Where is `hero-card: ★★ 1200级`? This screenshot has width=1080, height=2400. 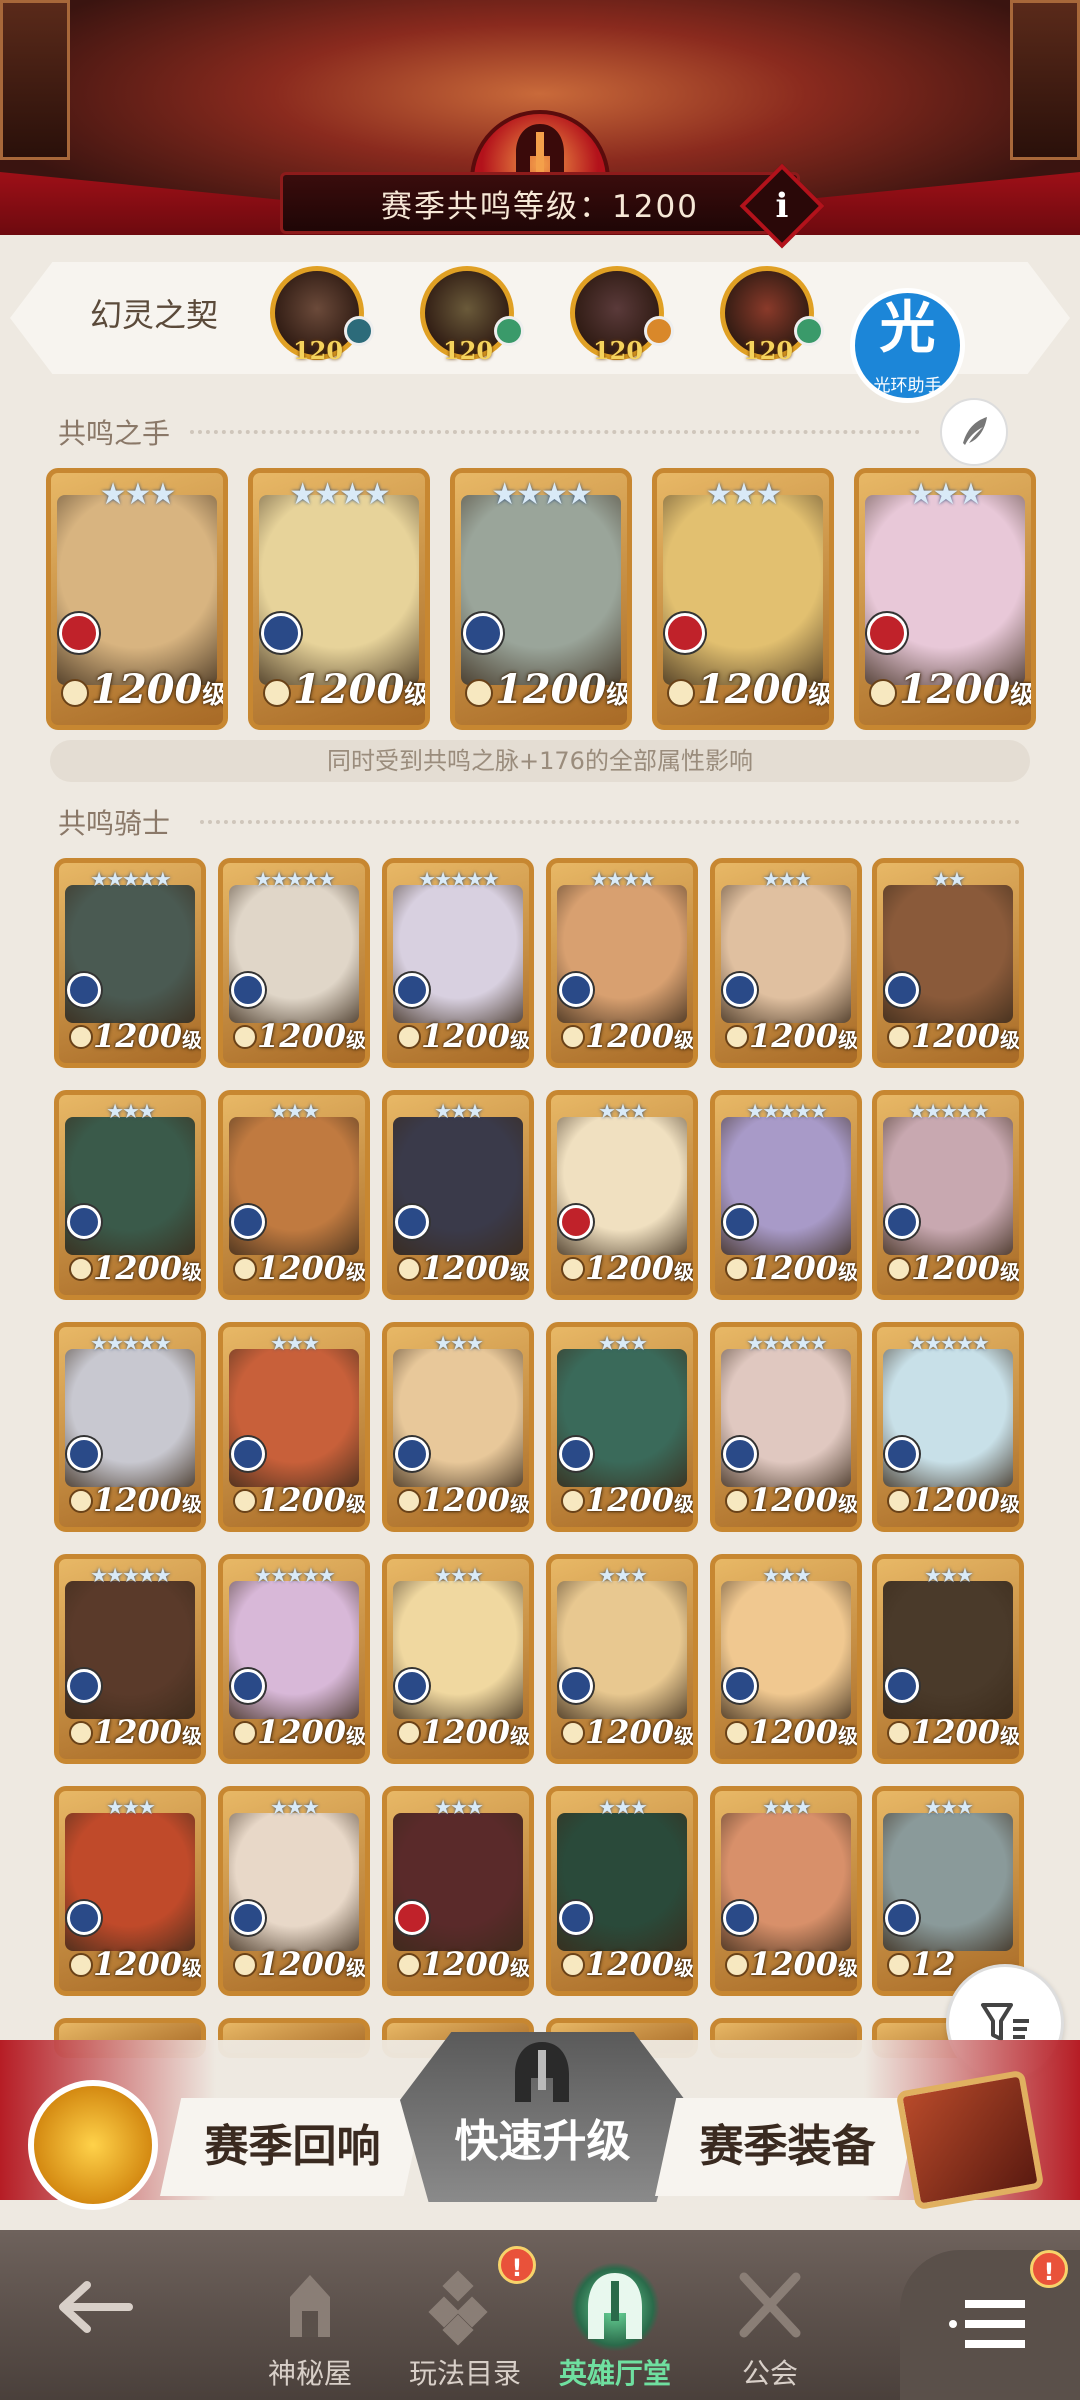 hero-card: ★★ 1200级 is located at coordinates (948, 963).